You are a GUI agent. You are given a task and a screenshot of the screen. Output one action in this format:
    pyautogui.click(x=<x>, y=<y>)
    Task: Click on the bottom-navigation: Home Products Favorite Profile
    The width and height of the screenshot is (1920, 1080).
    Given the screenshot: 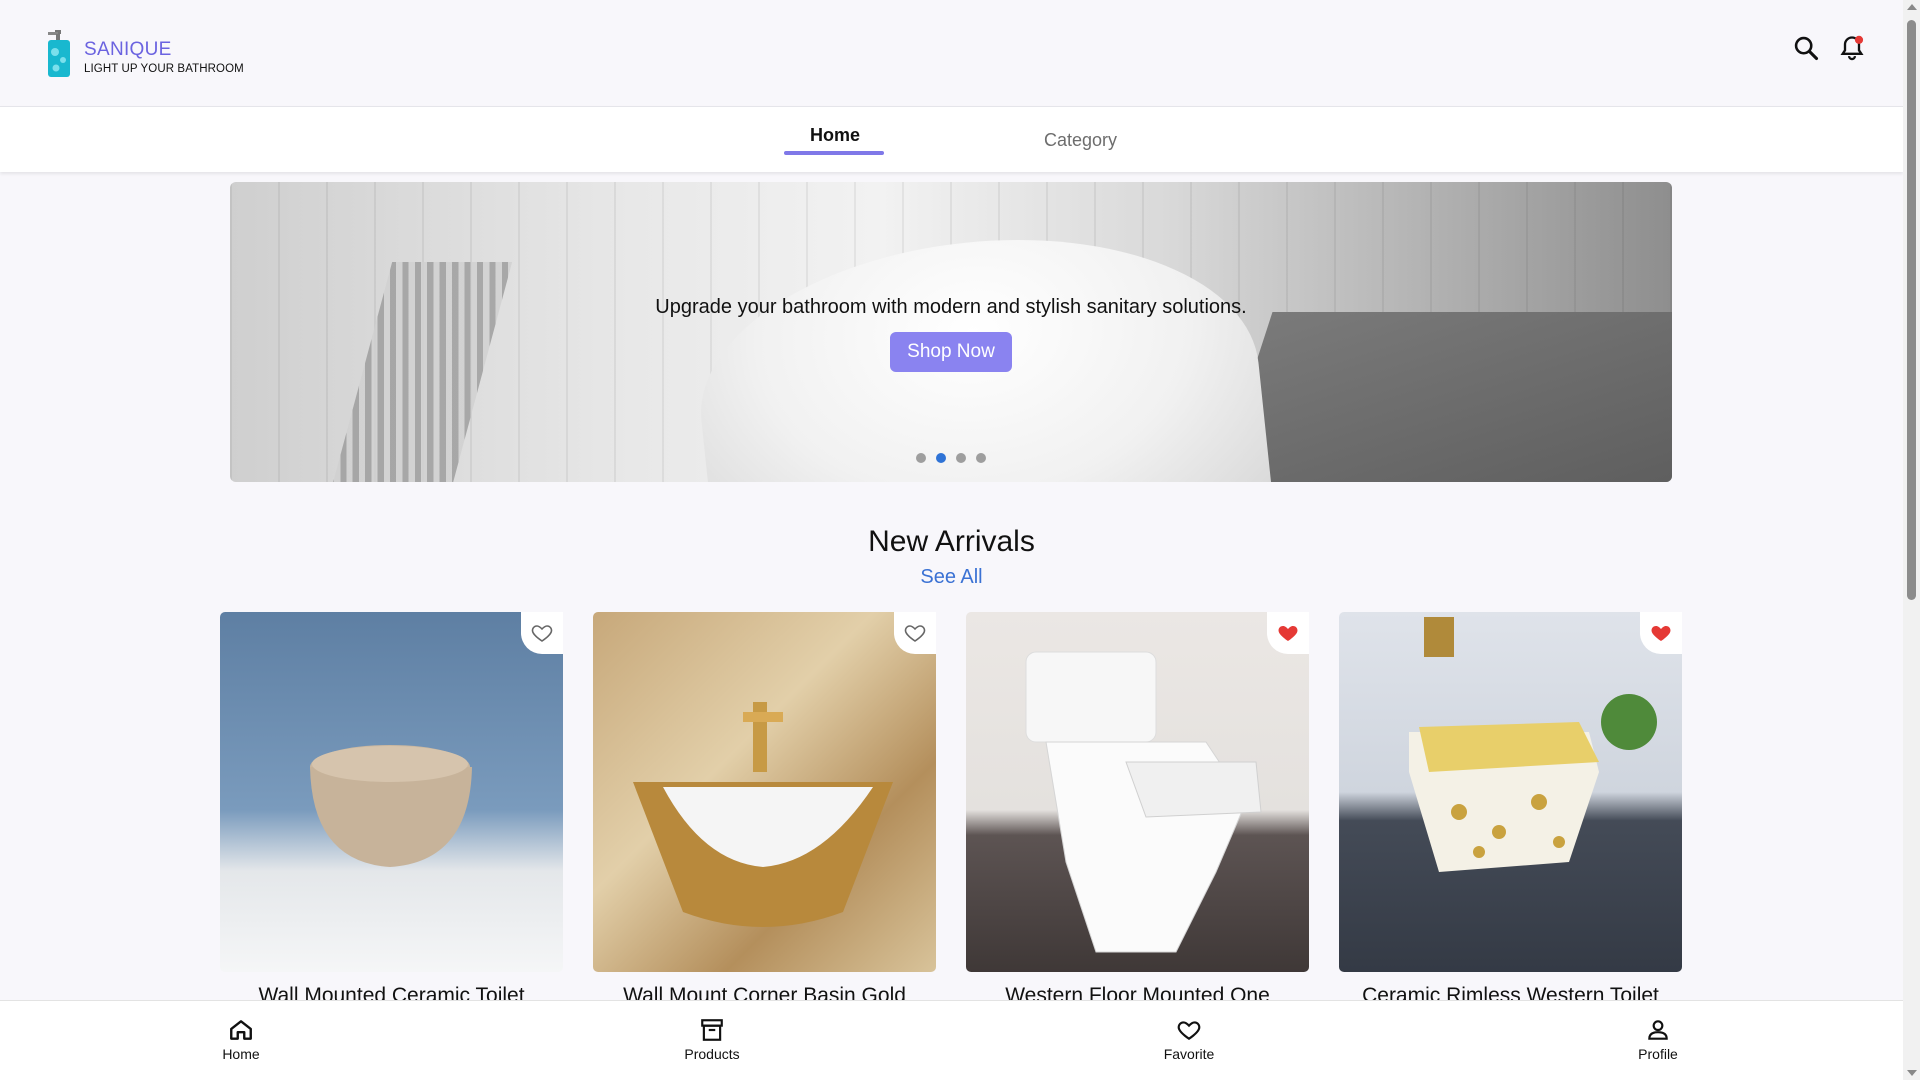 What is the action you would take?
    pyautogui.click(x=951, y=1040)
    